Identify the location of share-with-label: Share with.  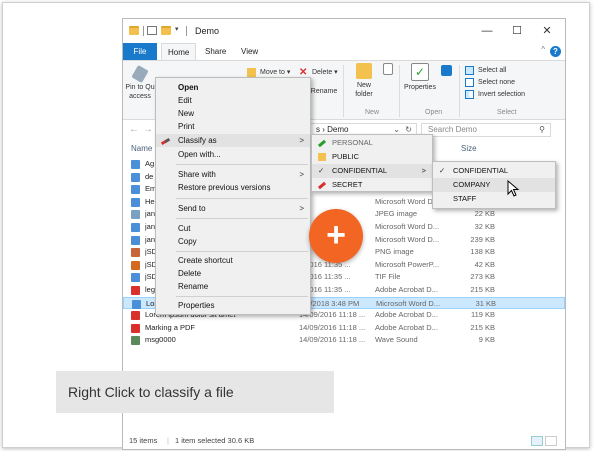
(197, 174).